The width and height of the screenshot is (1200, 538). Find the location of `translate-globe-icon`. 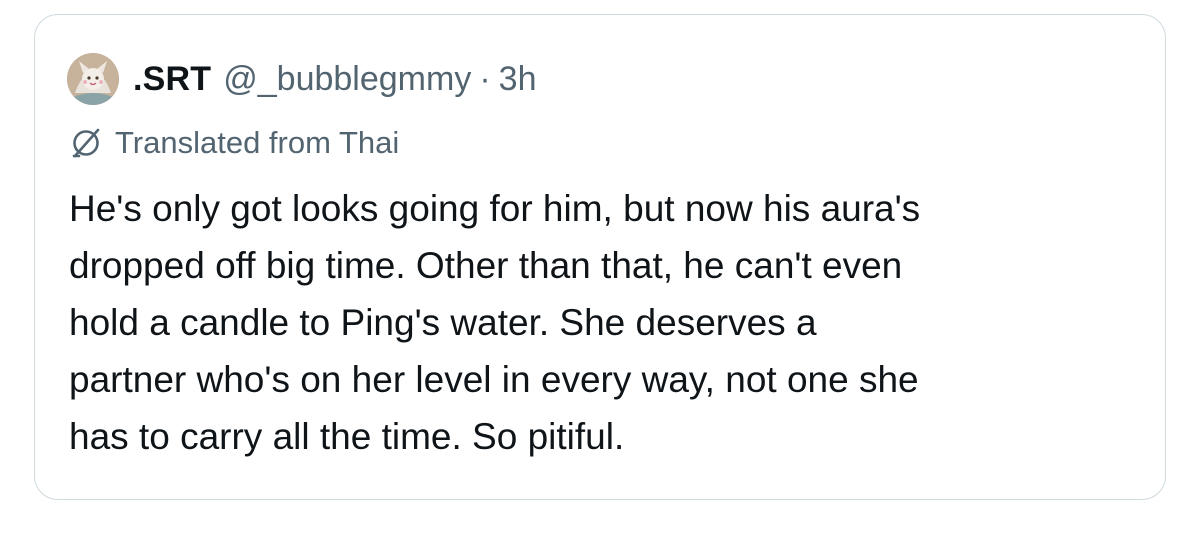

translate-globe-icon is located at coordinates (86, 143).